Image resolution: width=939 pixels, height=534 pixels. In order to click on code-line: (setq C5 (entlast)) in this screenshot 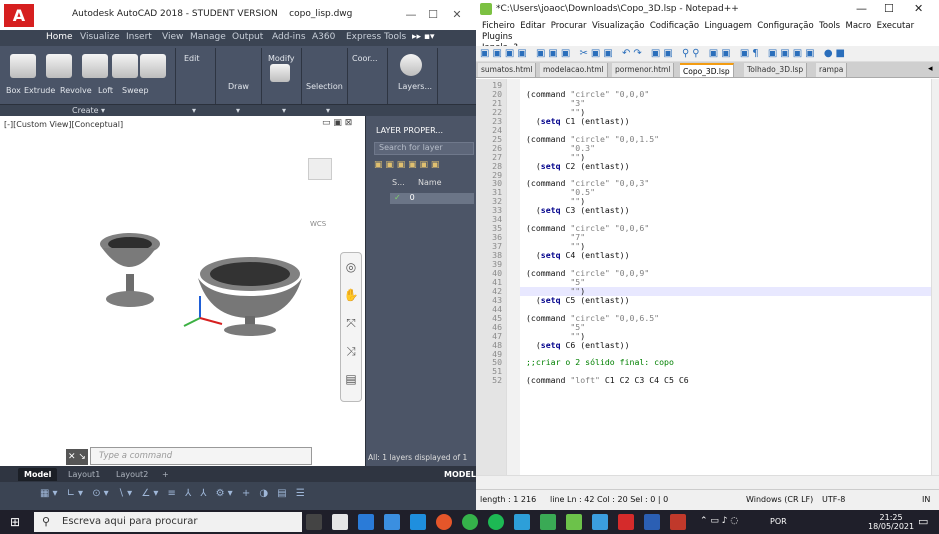, I will do `click(578, 300)`.